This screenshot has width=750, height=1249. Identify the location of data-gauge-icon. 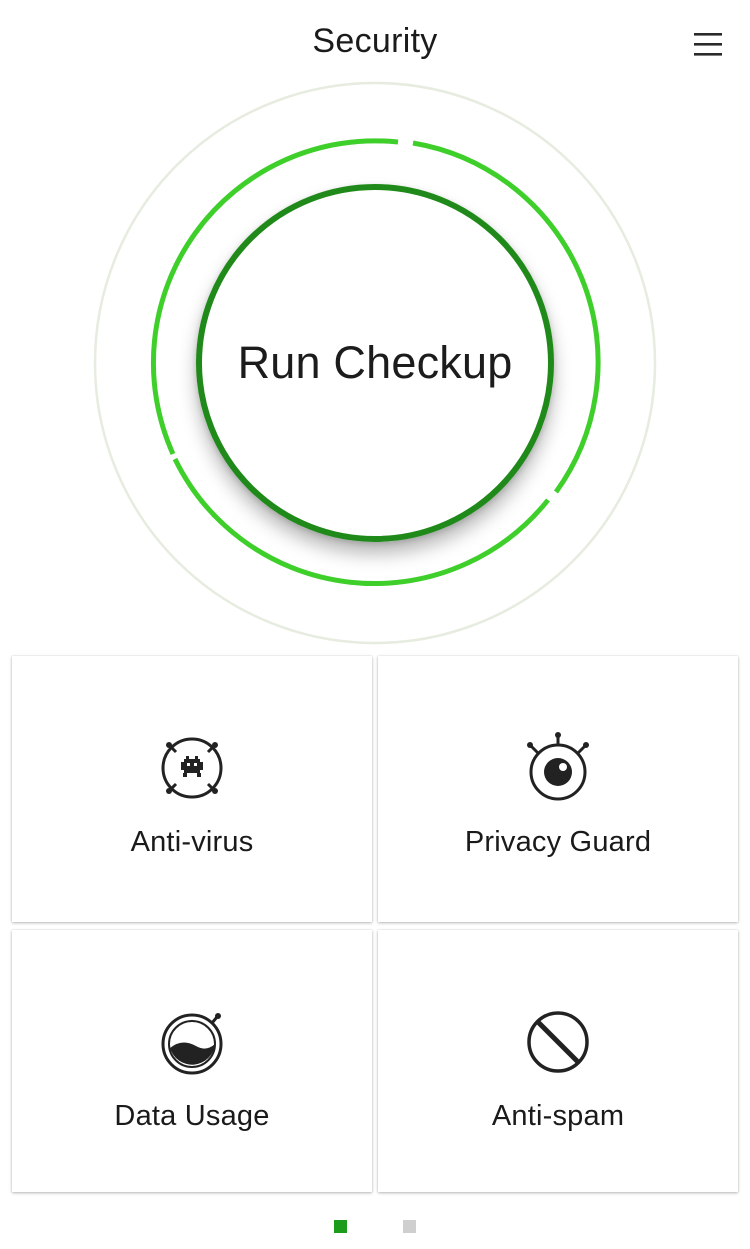
(192, 1044).